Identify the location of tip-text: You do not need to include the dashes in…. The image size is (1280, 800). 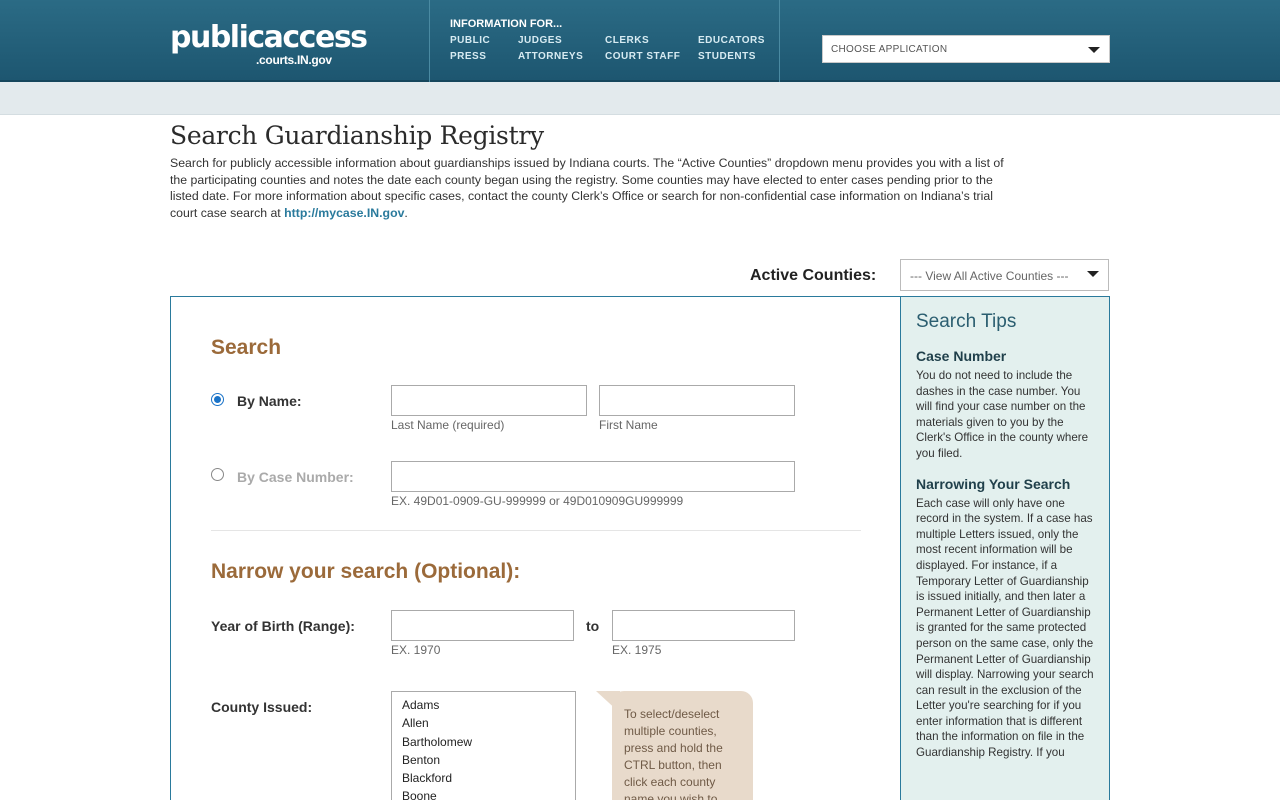
(1002, 414).